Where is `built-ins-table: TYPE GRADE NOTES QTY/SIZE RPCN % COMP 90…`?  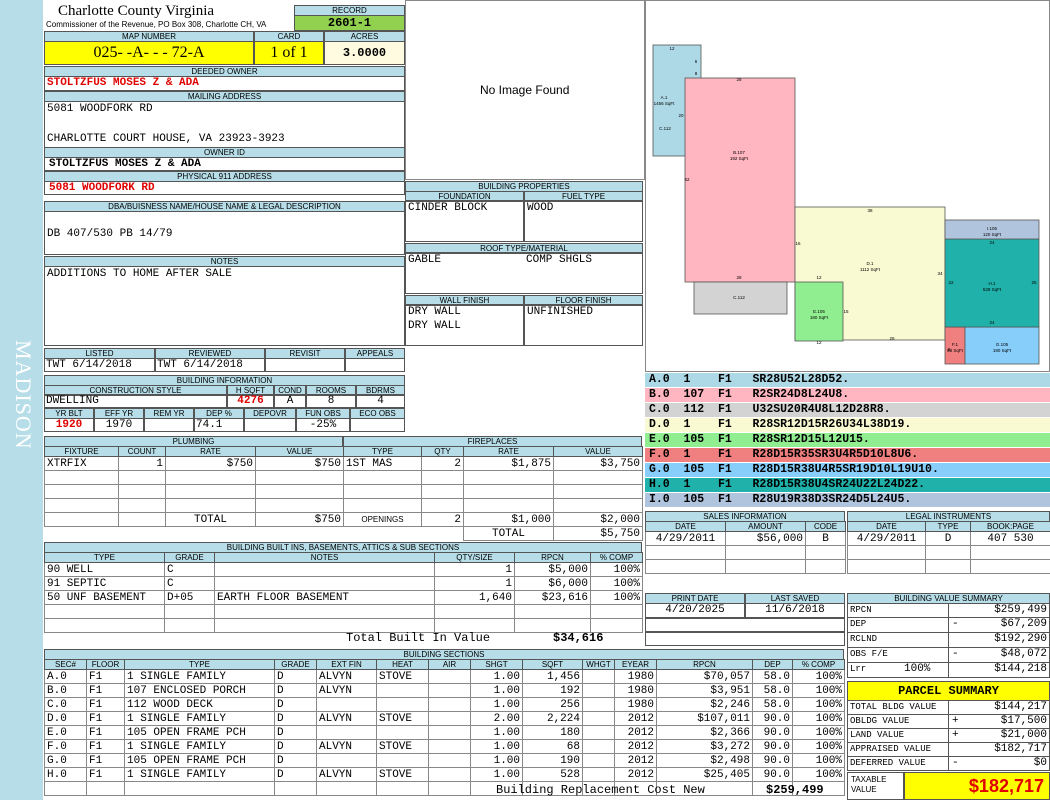 built-ins-table: TYPE GRADE NOTES QTY/SIZE RPCN % COMP 90… is located at coordinates (343, 592).